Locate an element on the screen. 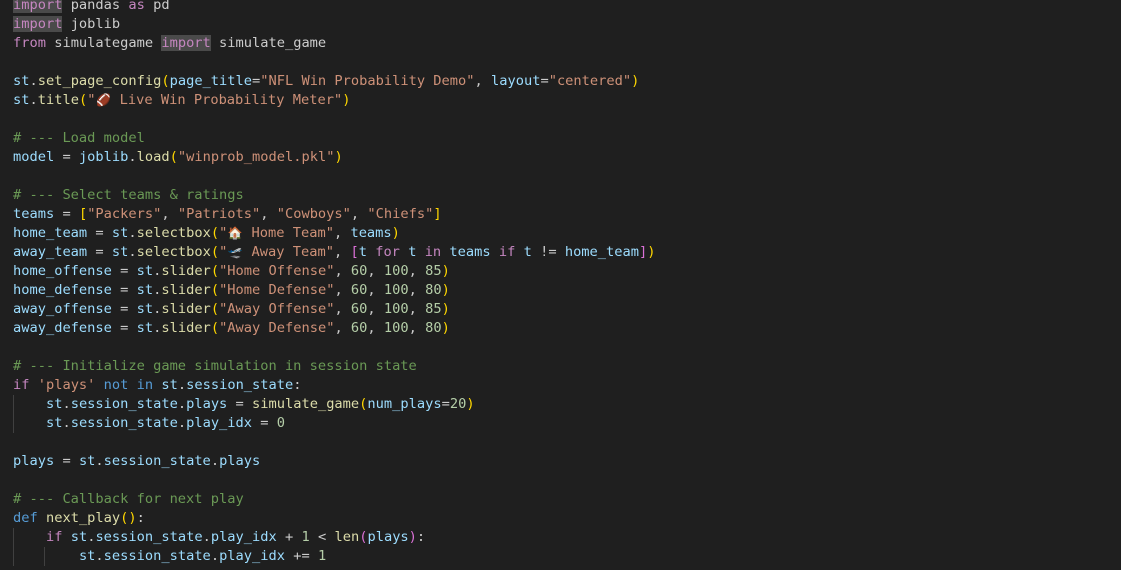 This screenshot has height=570, width=1121. code-line: plays = st.session_state.plays is located at coordinates (560, 461).